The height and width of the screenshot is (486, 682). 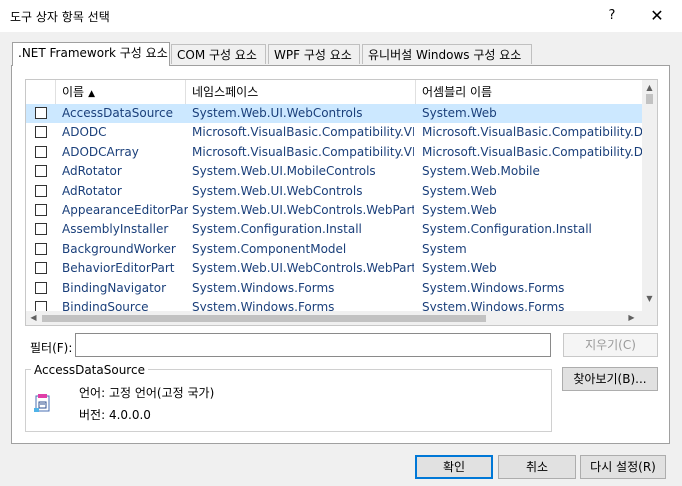 What do you see at coordinates (623, 467) in the screenshot?
I see `reset-button: 다시 설정(R)` at bounding box center [623, 467].